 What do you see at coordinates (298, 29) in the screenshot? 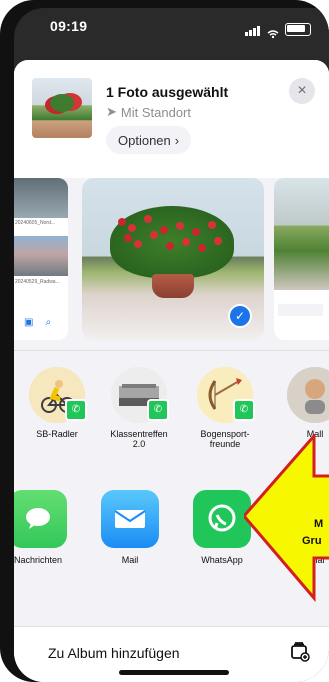
I see `battery-icon` at bounding box center [298, 29].